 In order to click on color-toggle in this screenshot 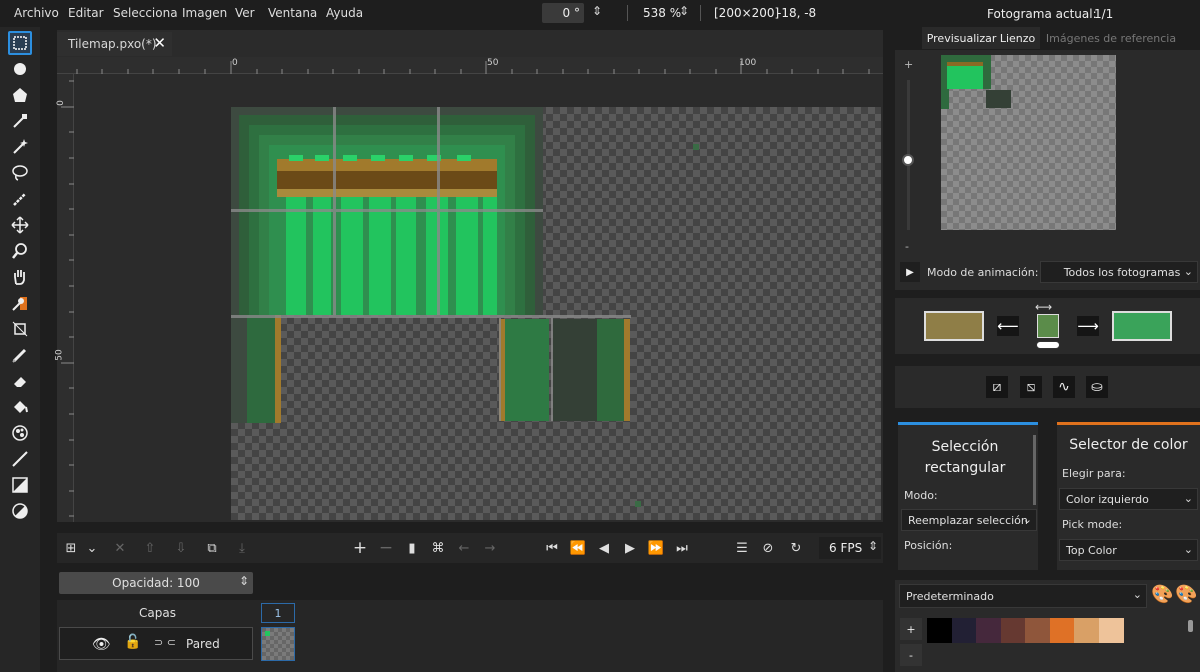, I will do `click(1048, 345)`.